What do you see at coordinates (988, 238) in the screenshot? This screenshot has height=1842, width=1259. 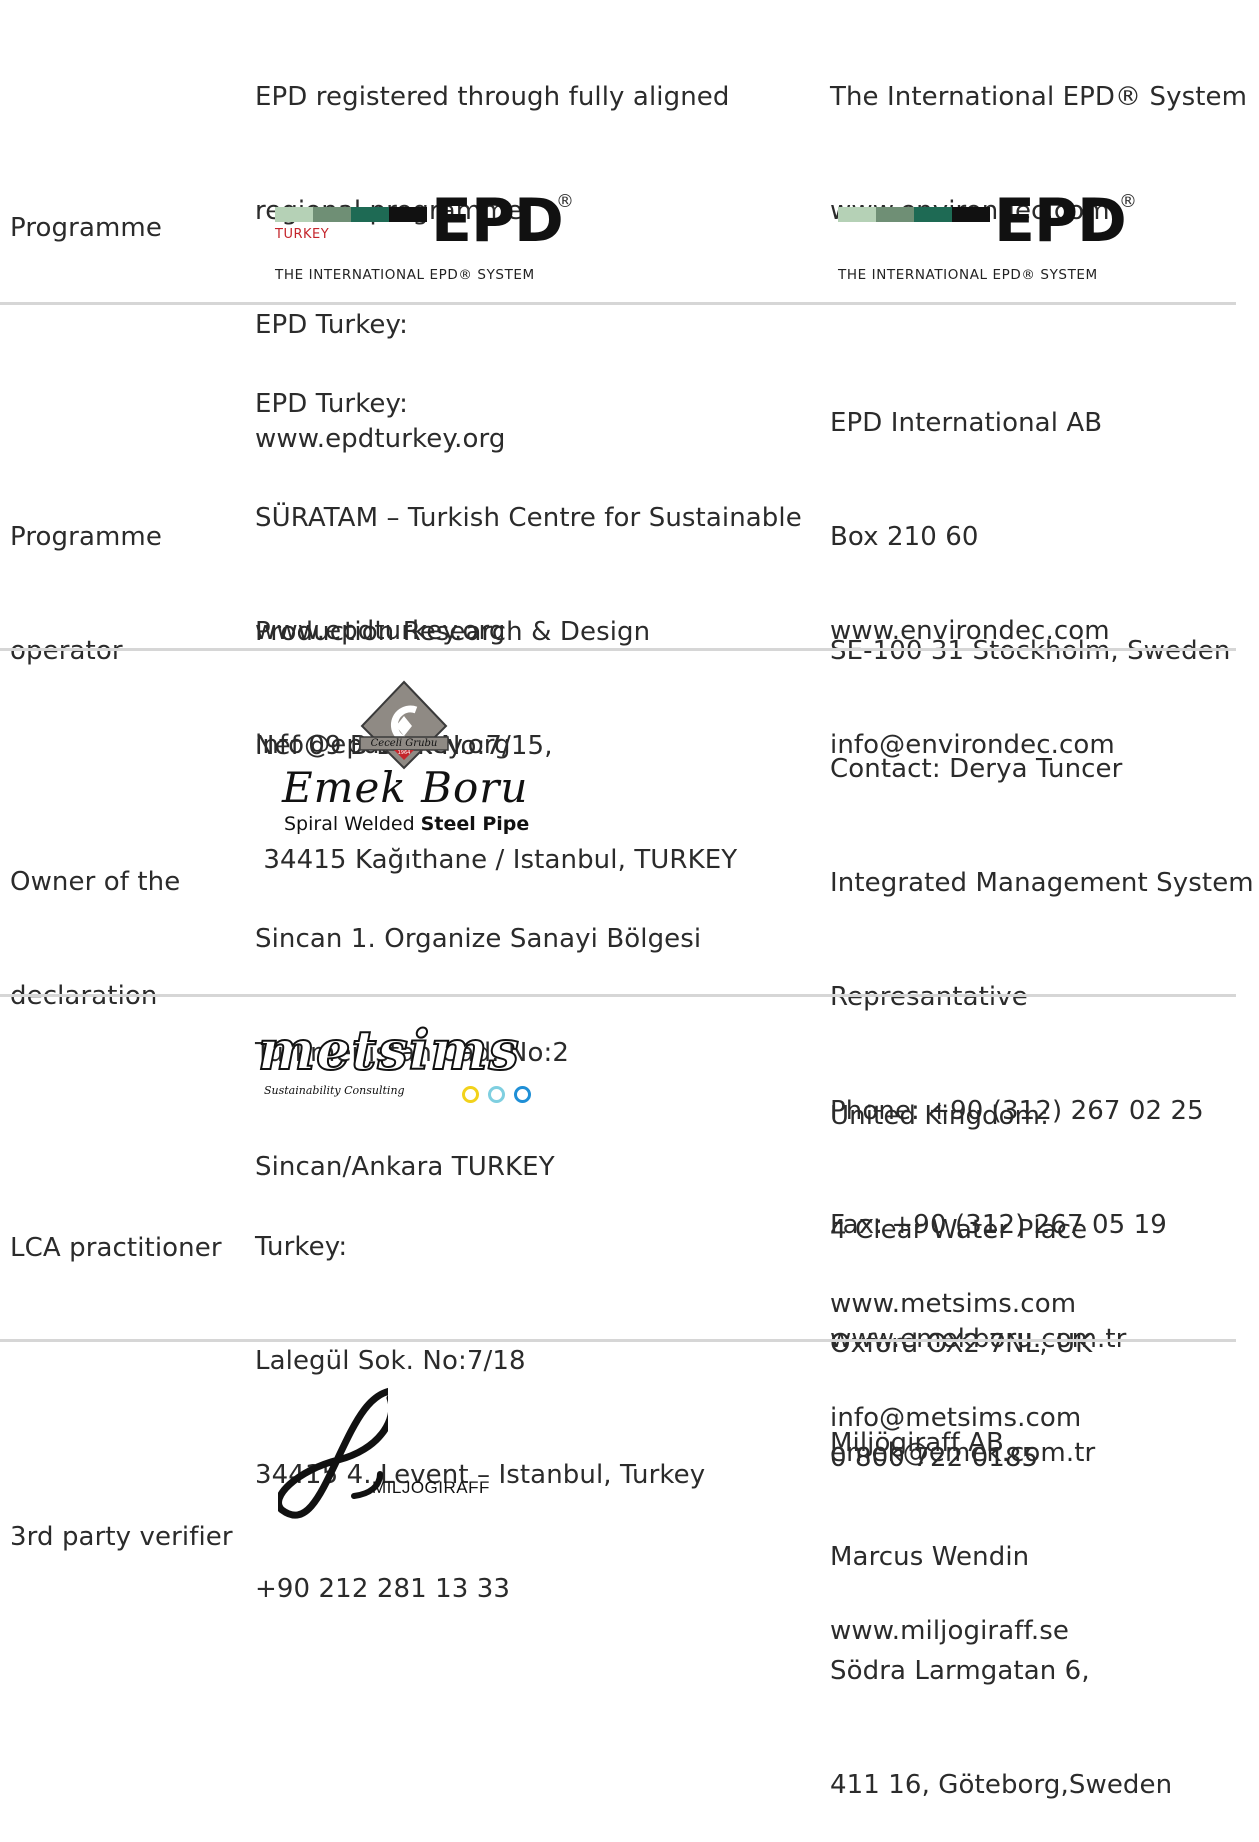 I see `epd-international-logo: EPD ® THE INTERNATIONAL EPD® SYSTEM` at bounding box center [988, 238].